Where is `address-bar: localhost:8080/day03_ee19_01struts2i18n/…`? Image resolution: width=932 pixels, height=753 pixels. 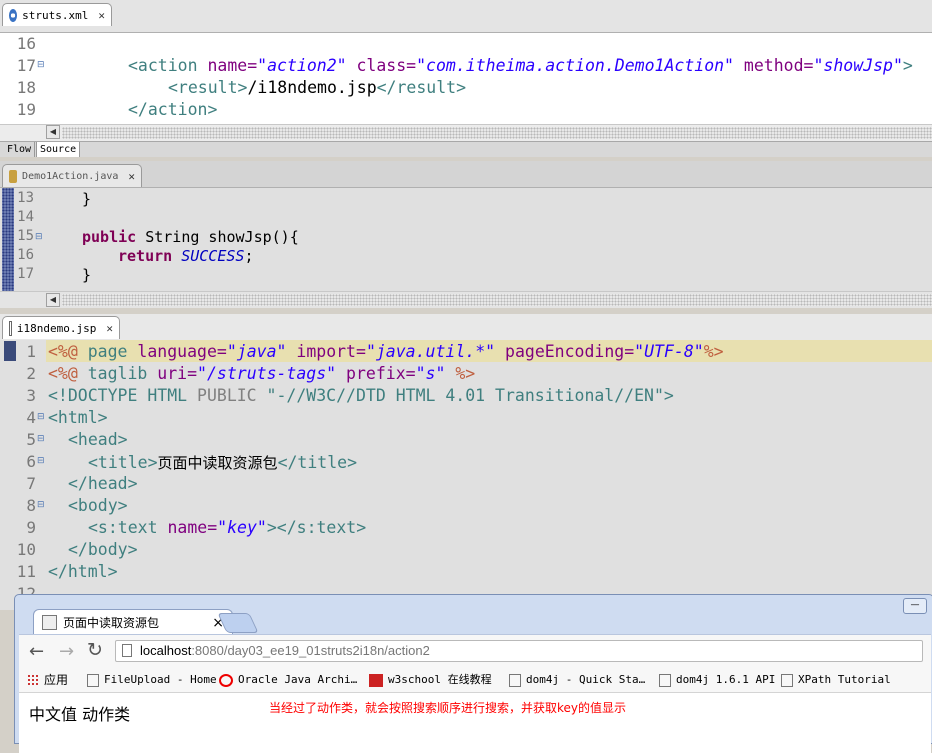 address-bar: localhost:8080/day03_ee19_01struts2i18n/… is located at coordinates (519, 651).